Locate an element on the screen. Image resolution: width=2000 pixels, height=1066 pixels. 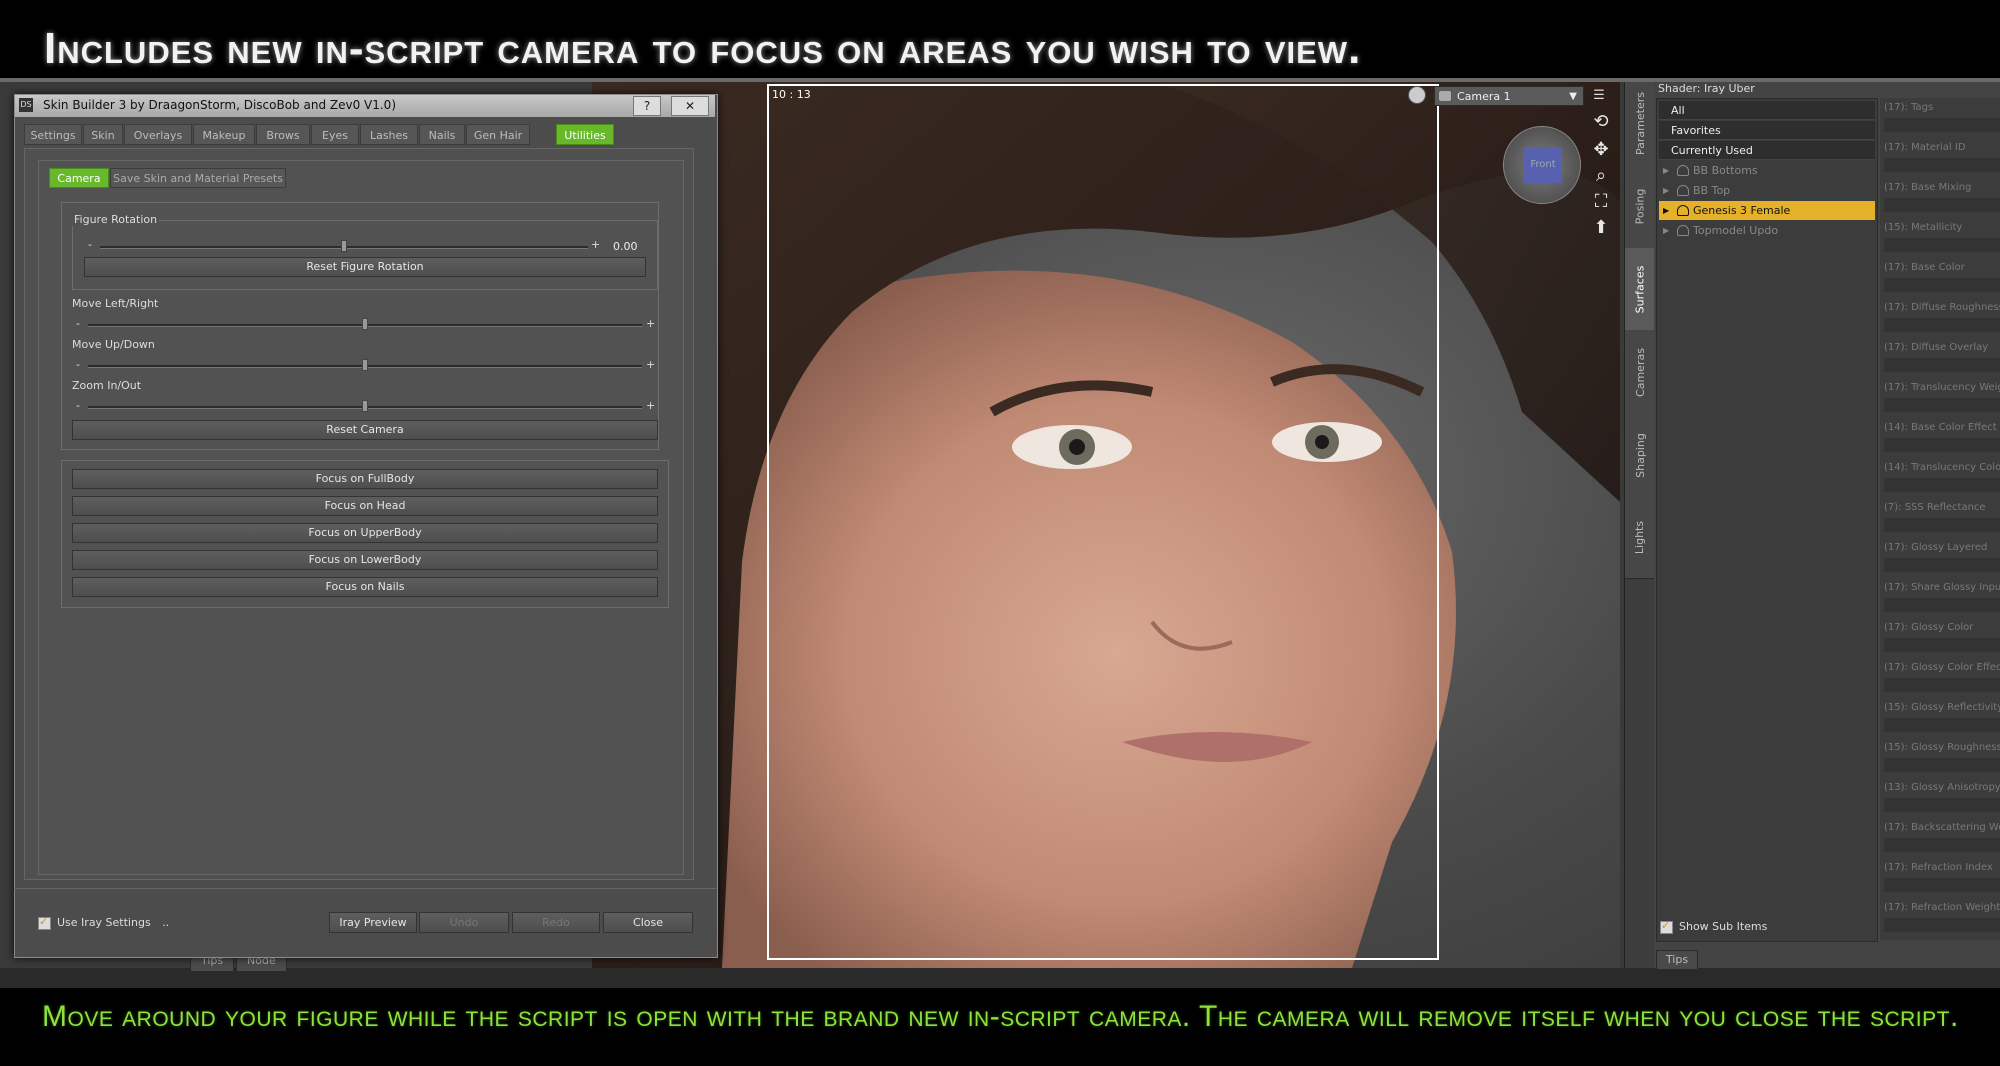
tab-makeup: Makeup is located at coordinates (224, 134).